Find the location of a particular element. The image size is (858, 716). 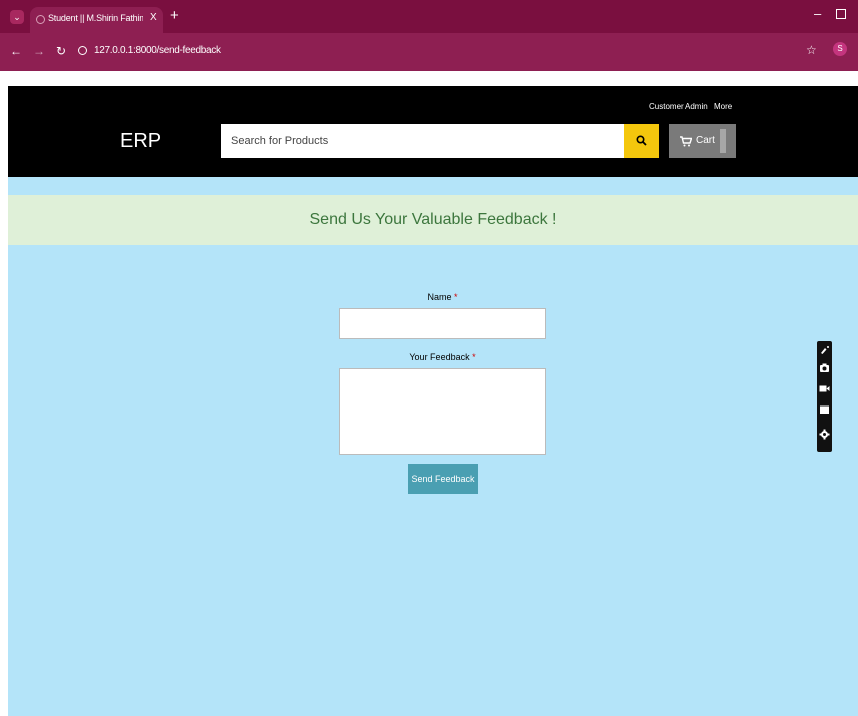

search-input is located at coordinates (422, 141).